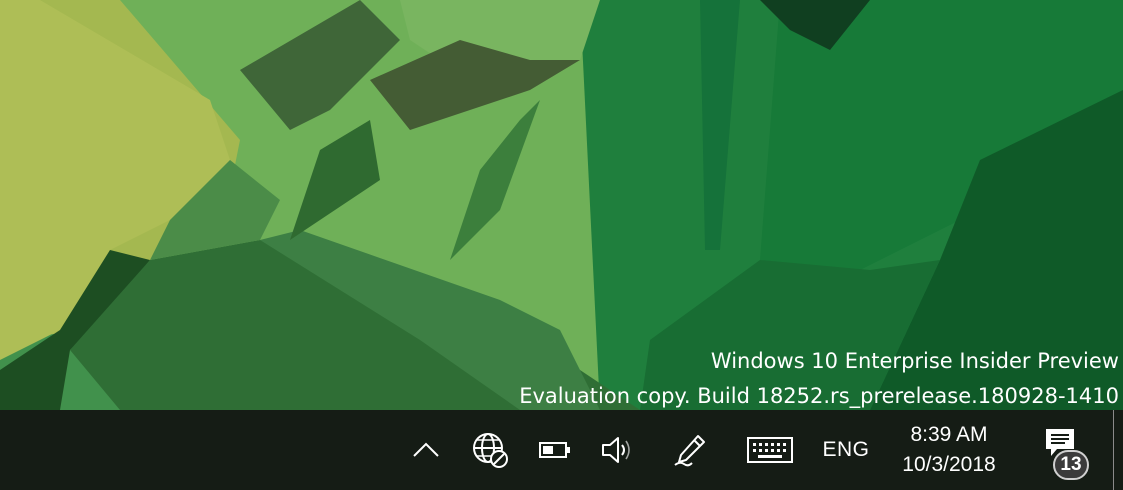  I want to click on show-desktop-button, so click(1118, 450).